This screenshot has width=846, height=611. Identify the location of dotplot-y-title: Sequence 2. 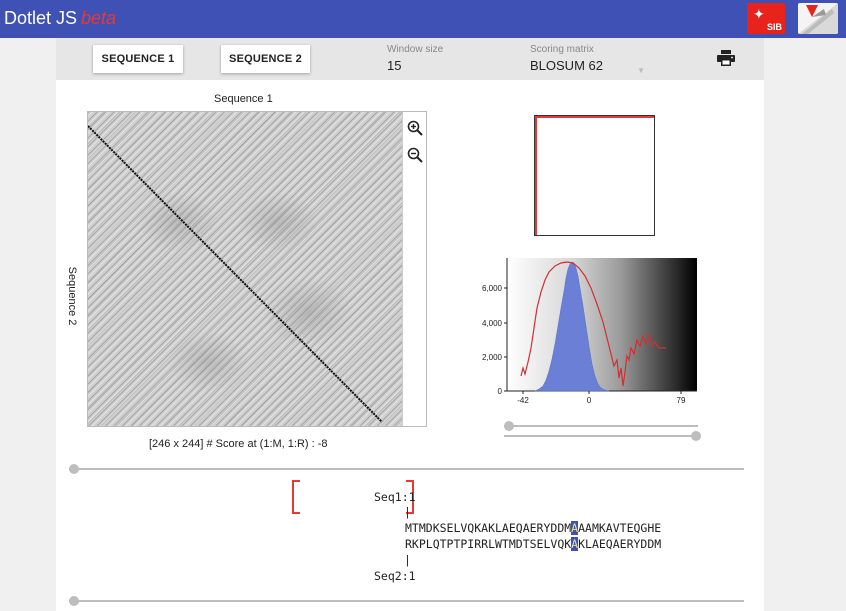
(72, 296).